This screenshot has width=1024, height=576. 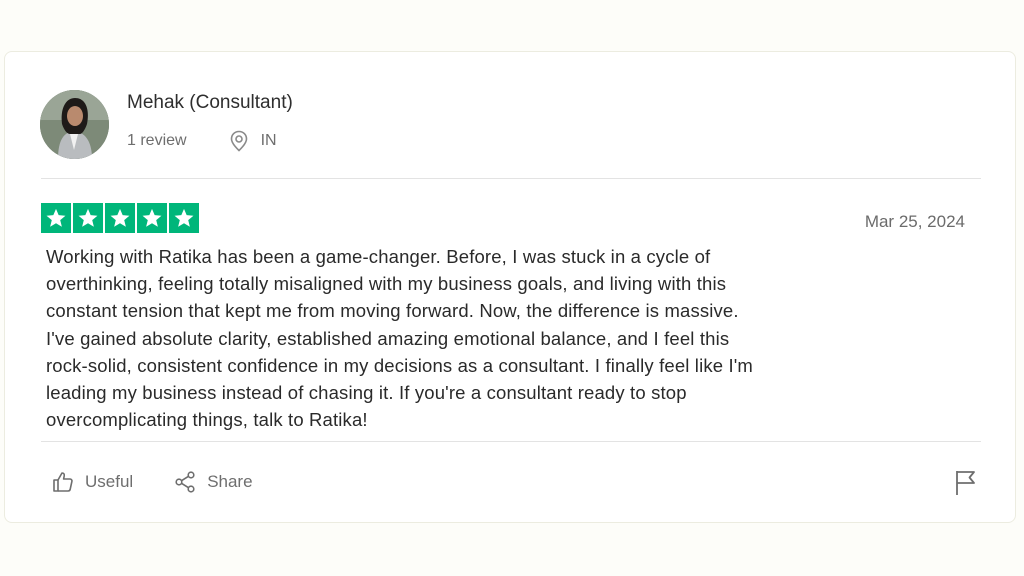 What do you see at coordinates (207, 420) in the screenshot?
I see `review-text-line: overcomplicating things, talk to Ratika!` at bounding box center [207, 420].